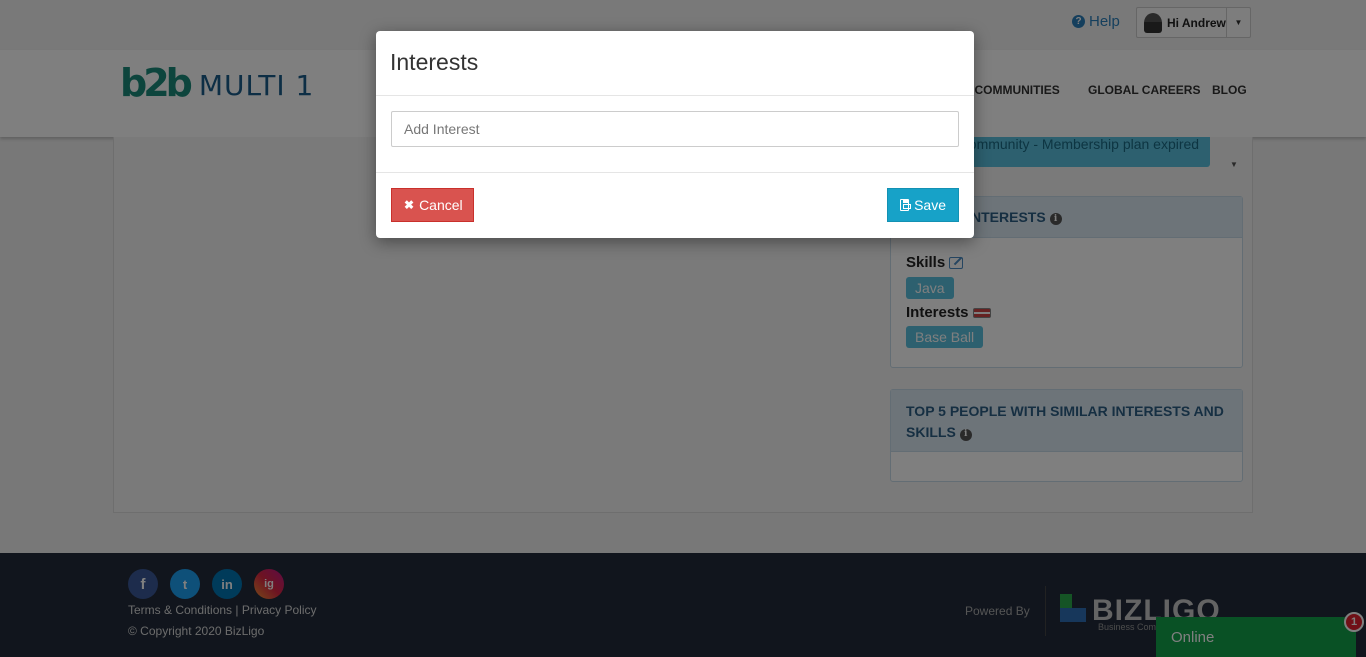  What do you see at coordinates (906, 205) in the screenshot?
I see `floppy-disk-icon` at bounding box center [906, 205].